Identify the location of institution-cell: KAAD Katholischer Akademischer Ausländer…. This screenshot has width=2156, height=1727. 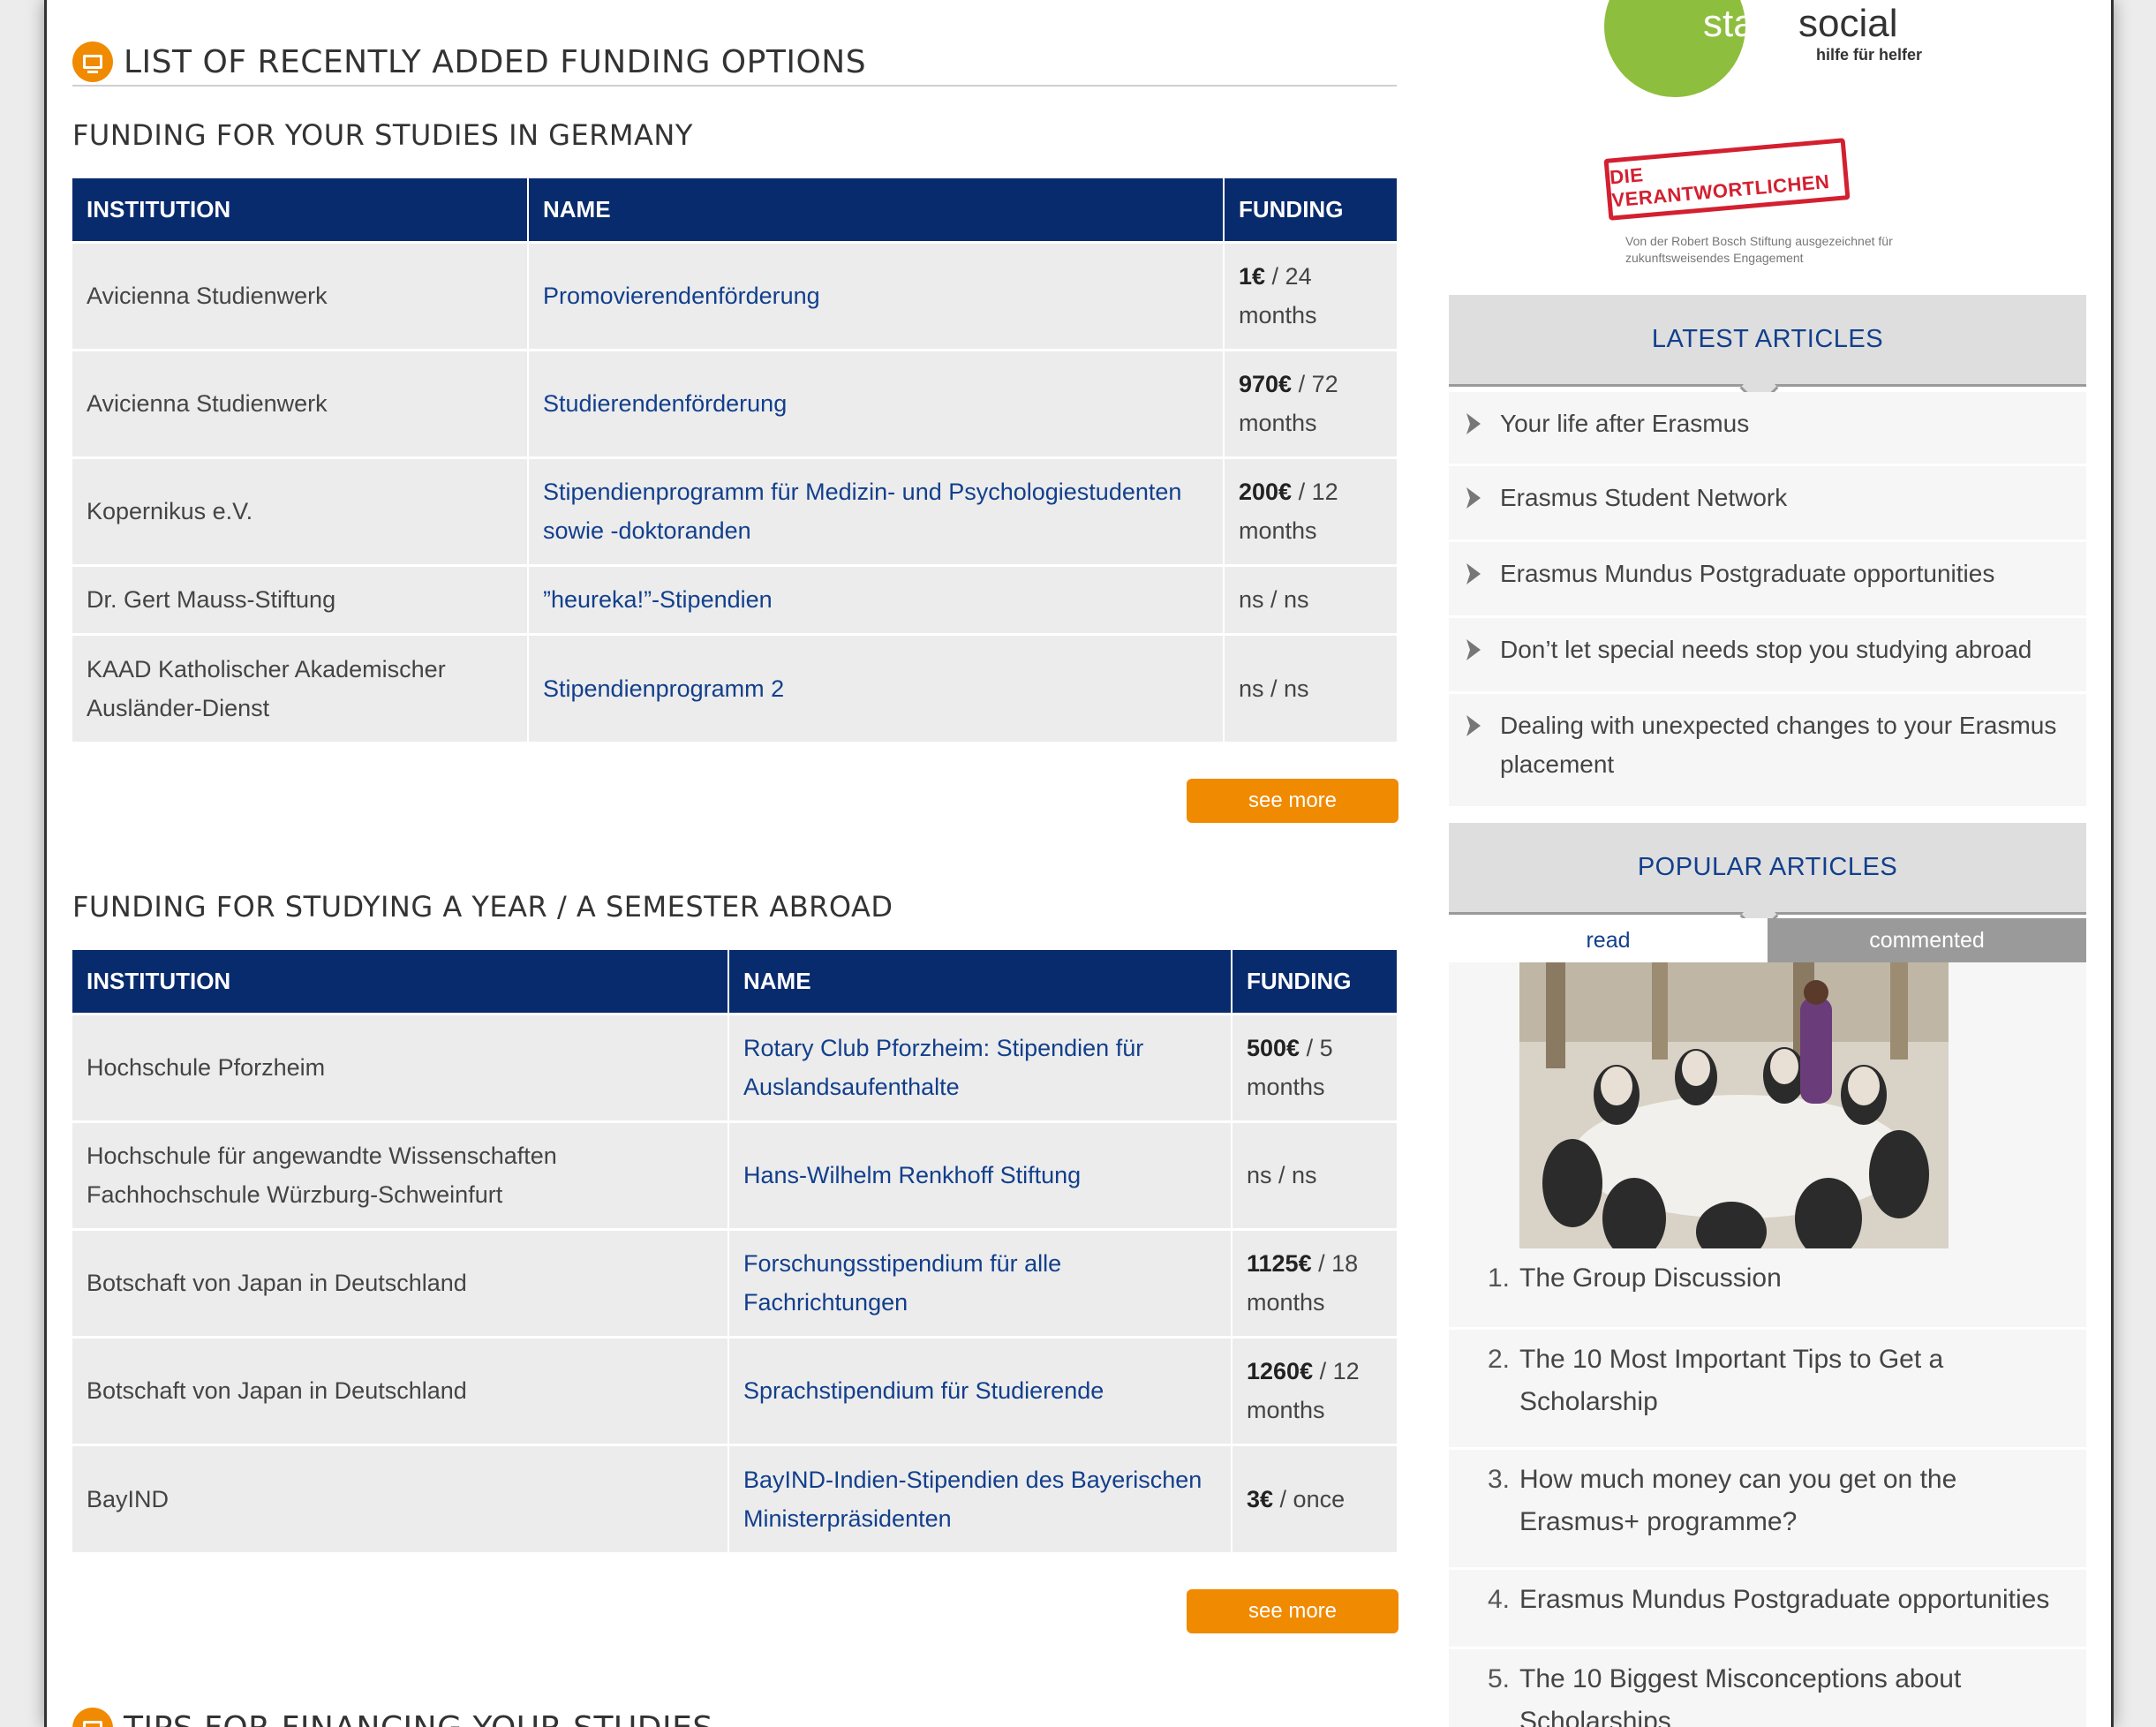
(300, 687).